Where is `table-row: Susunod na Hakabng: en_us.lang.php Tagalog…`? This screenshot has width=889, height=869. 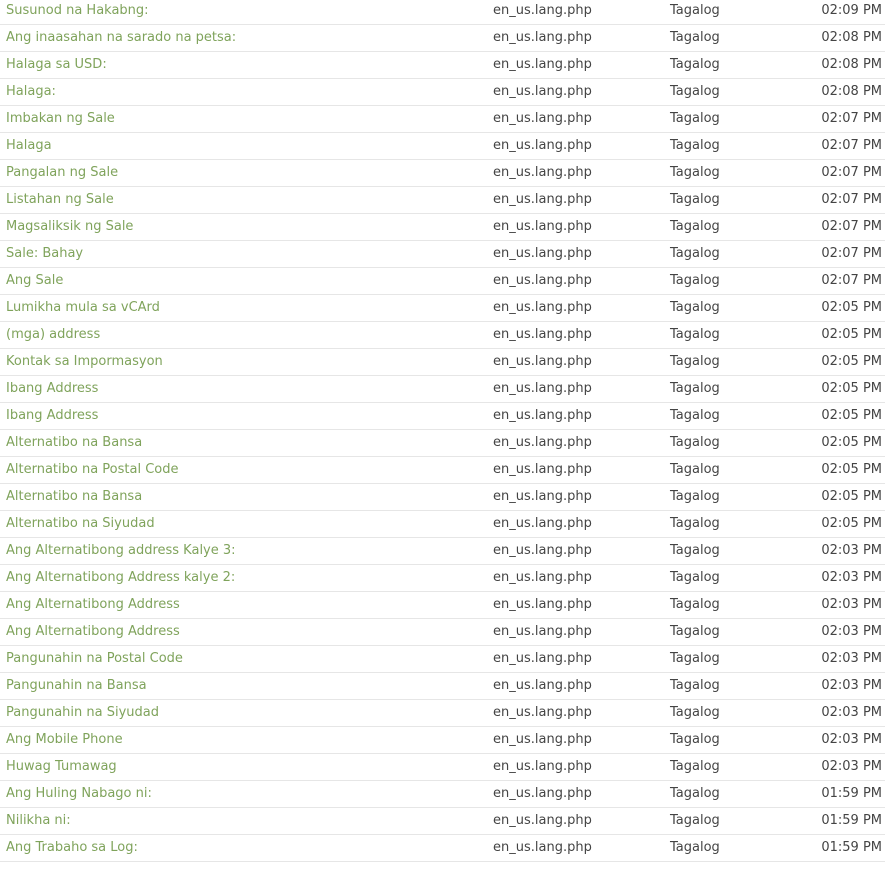
table-row: Susunod na Hakabng: en_us.lang.php Tagalog… is located at coordinates (442, 12).